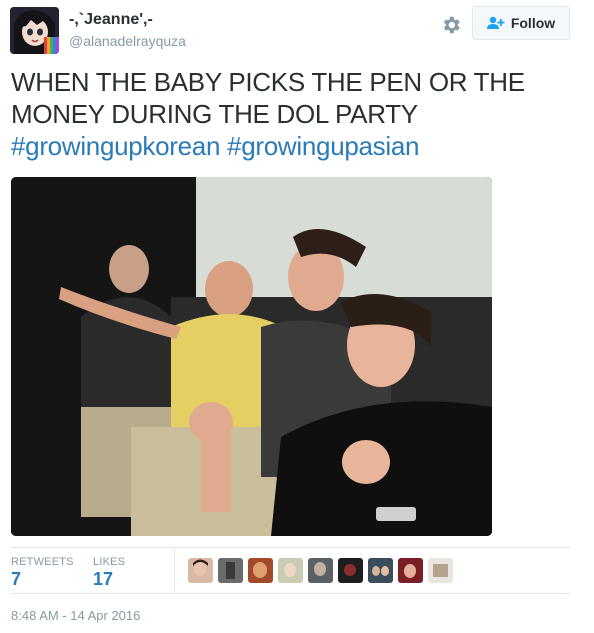 The height and width of the screenshot is (633, 594). I want to click on tweet-text-line: MONEY DURING THE DOL PARTY, so click(214, 114).